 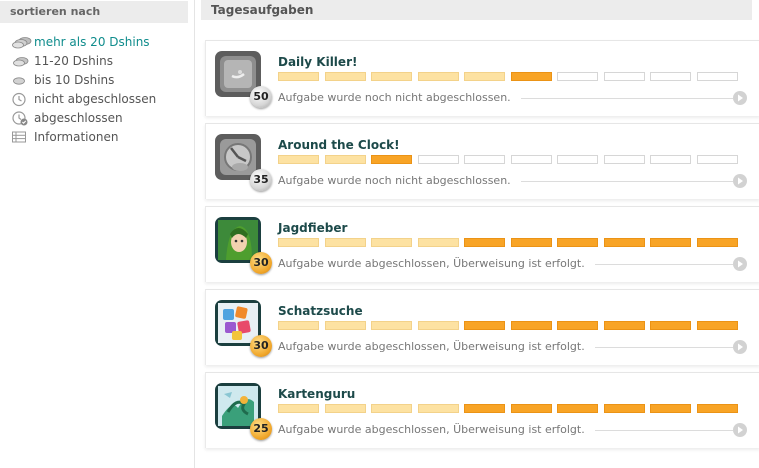 What do you see at coordinates (261, 429) in the screenshot?
I see `reward-badge: 25` at bounding box center [261, 429].